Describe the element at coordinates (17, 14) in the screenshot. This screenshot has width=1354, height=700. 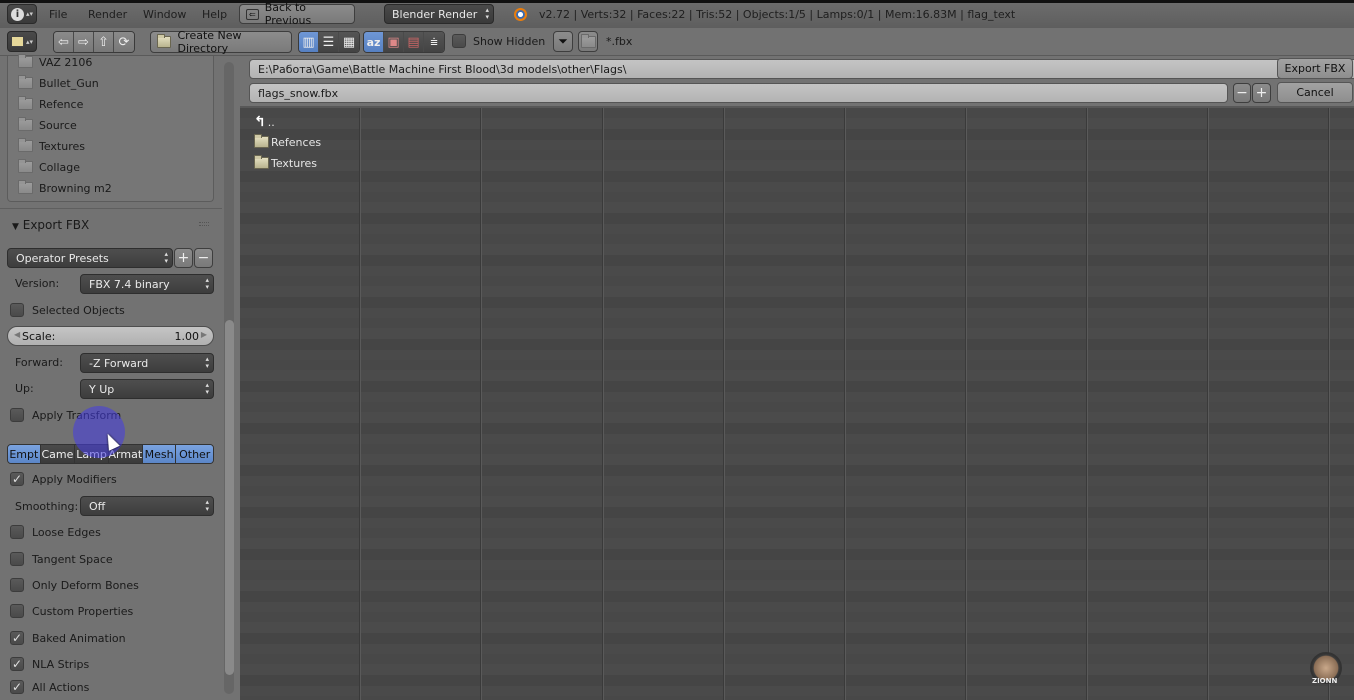
I see `info-icon: i` at that location.